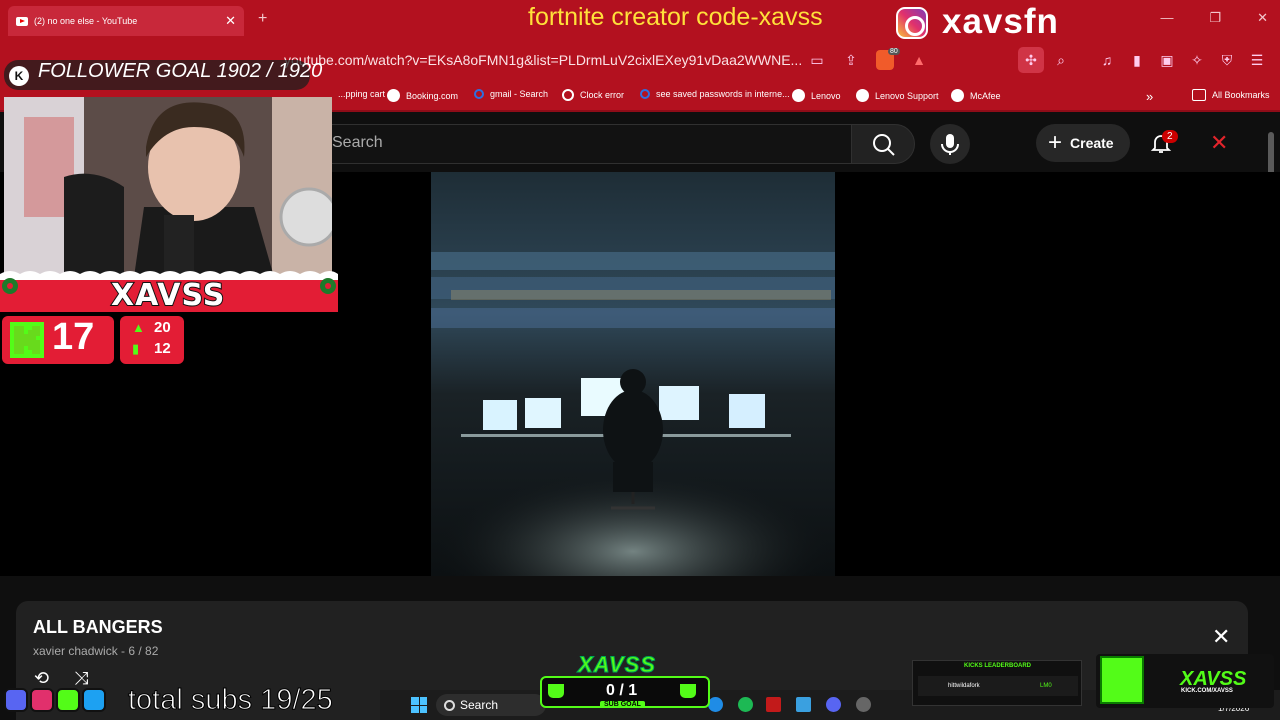  What do you see at coordinates (1000, 21) in the screenshot?
I see `instagram-handle: xavsfn` at bounding box center [1000, 21].